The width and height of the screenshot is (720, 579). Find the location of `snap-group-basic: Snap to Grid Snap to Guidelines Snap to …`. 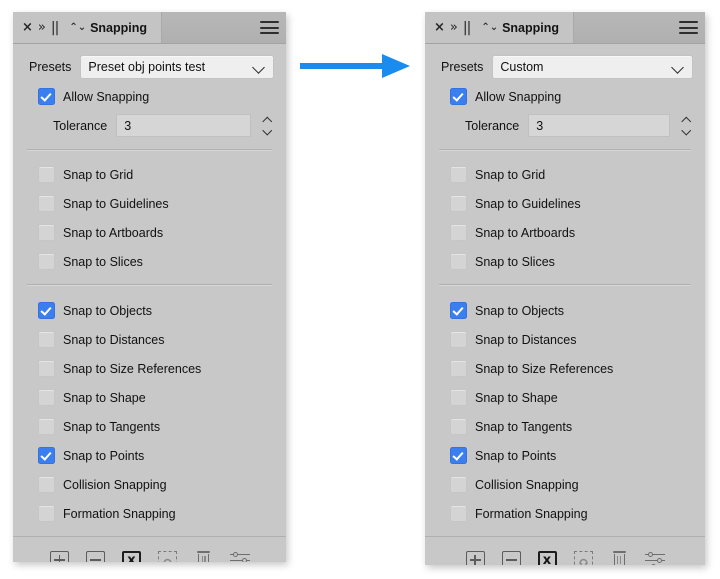

snap-group-basic: Snap to Grid Snap to Guidelines Snap to … is located at coordinates (149, 217).